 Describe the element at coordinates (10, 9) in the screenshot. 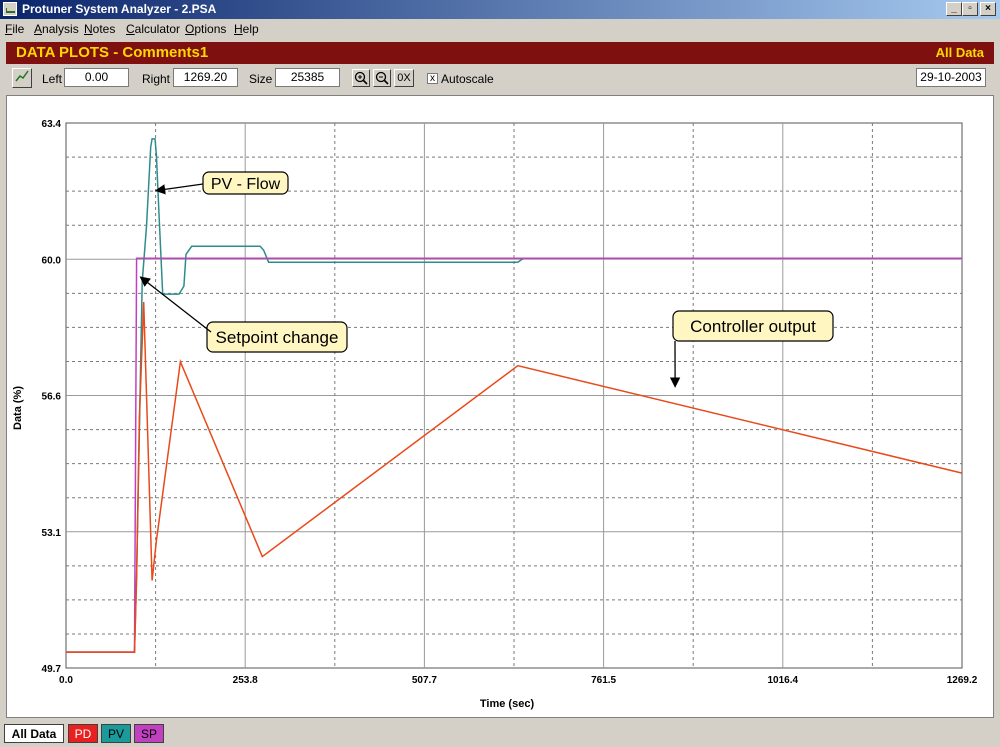

I see `app-icon` at that location.